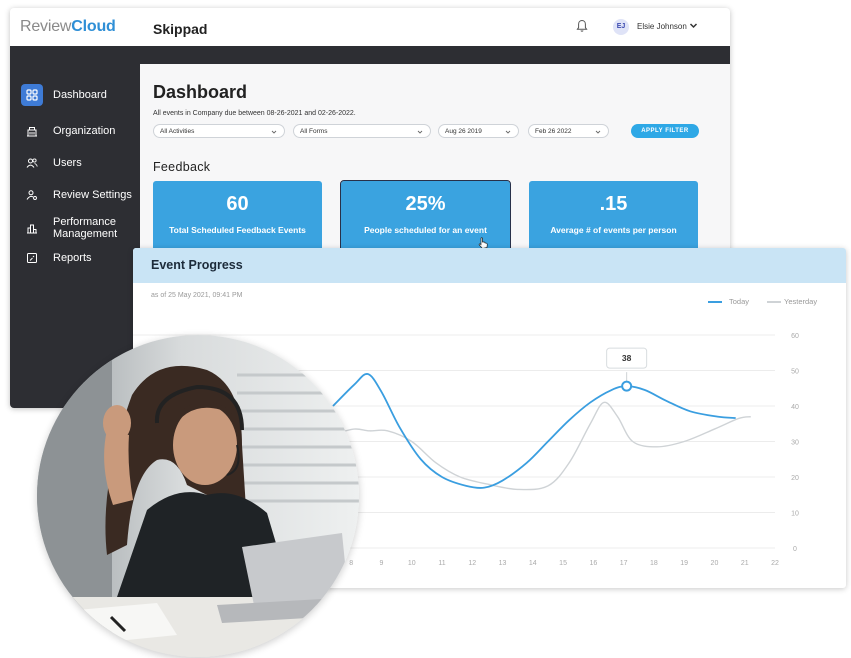  I want to click on sidebar-item-review-settings: Review Settings, so click(75, 195).